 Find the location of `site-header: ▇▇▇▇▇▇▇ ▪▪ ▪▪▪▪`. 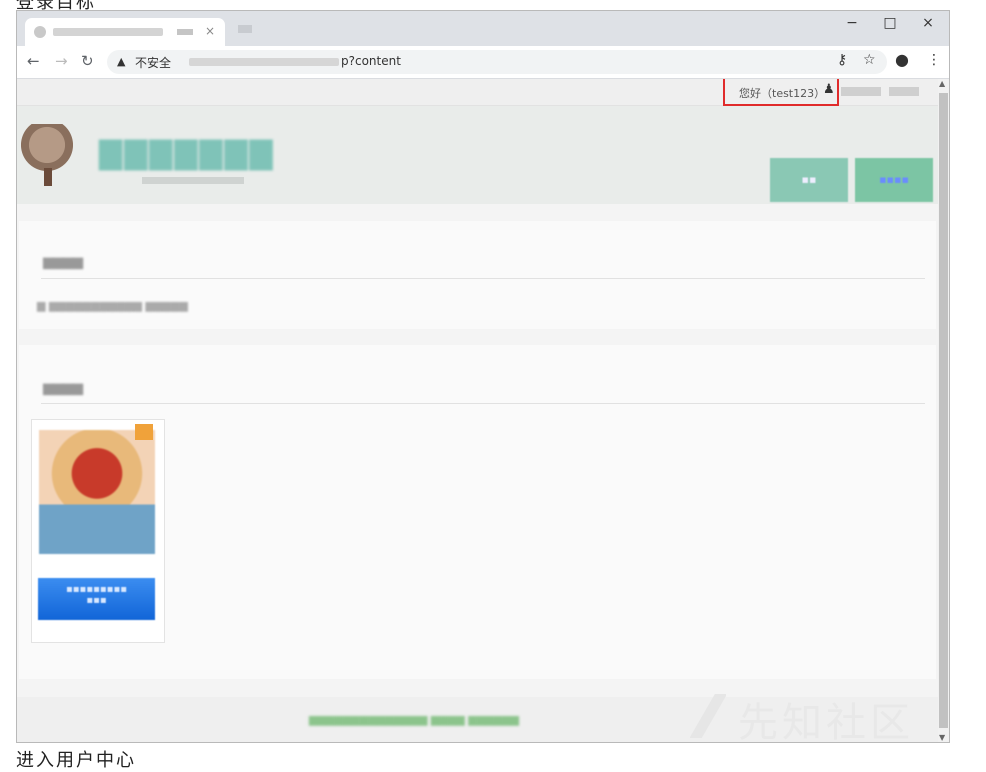

site-header: ▇▇▇▇▇▇▇ ▪▪ ▪▪▪▪ is located at coordinates (477, 155).